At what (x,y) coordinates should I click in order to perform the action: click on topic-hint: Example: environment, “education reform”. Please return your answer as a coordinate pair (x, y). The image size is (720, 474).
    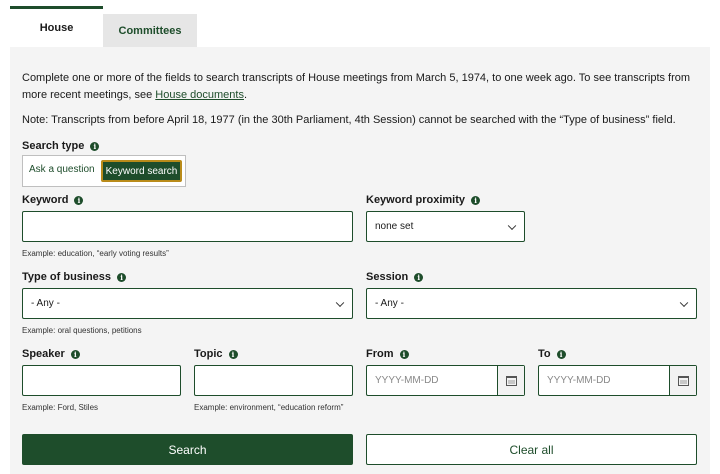
    Looking at the image, I should click on (269, 407).